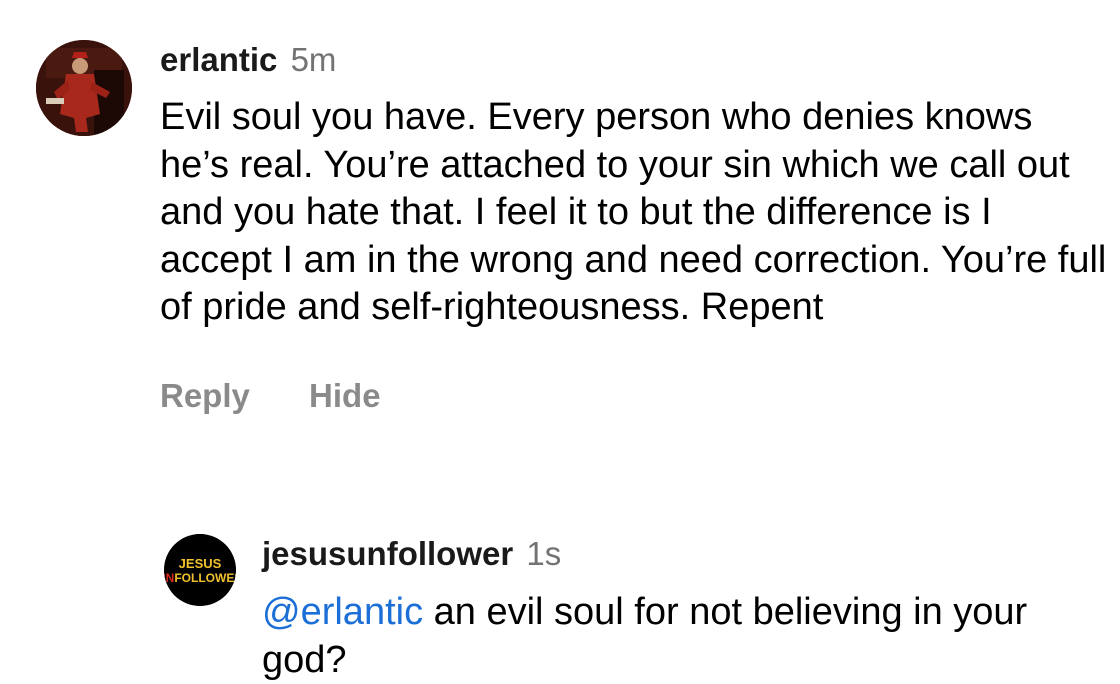 This screenshot has height=684, width=1120. What do you see at coordinates (205, 578) in the screenshot?
I see `logo-line2-rest: FOLLOWER` at bounding box center [205, 578].